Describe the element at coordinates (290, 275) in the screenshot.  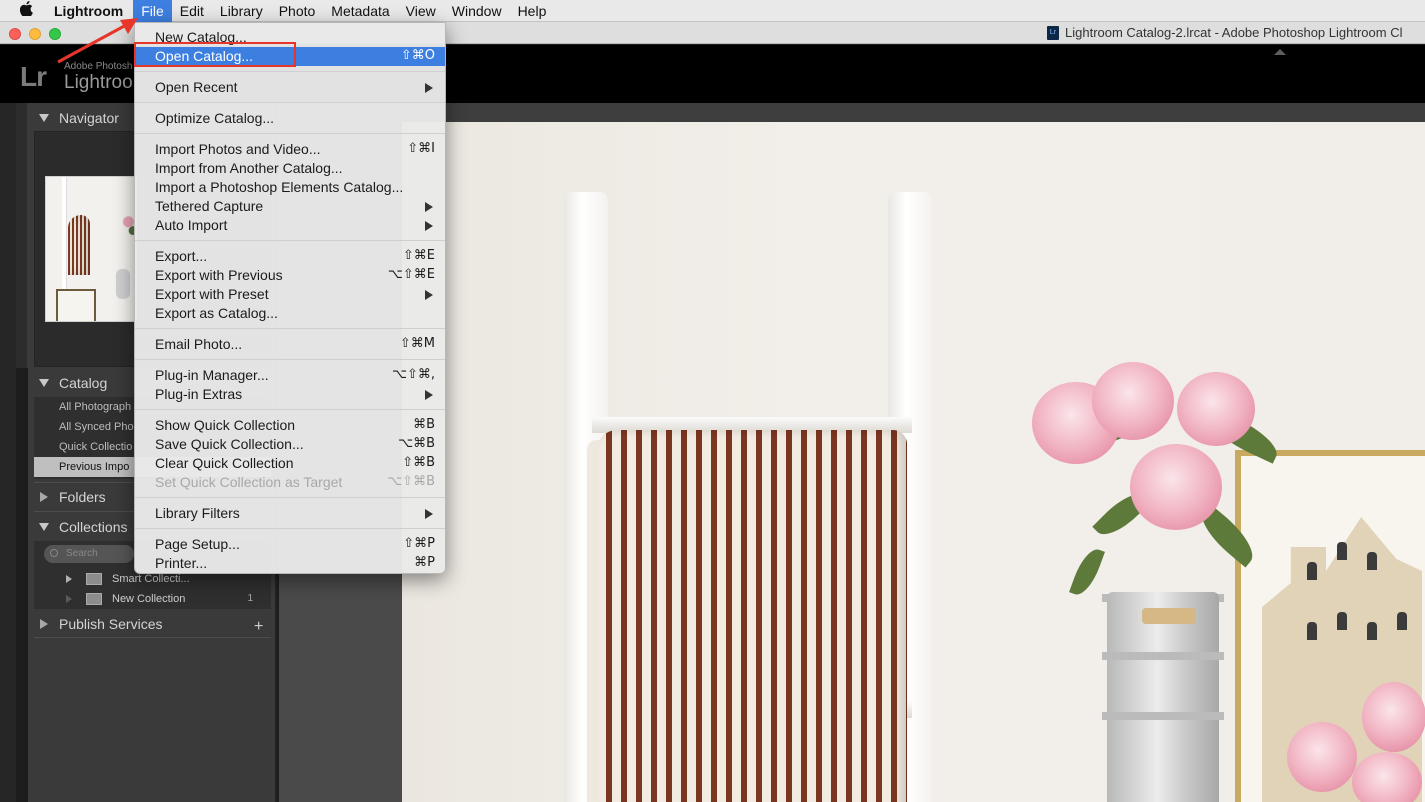
I see `menu-item-export-with-previous: Export with Previous ⌥⇧⌘E` at that location.